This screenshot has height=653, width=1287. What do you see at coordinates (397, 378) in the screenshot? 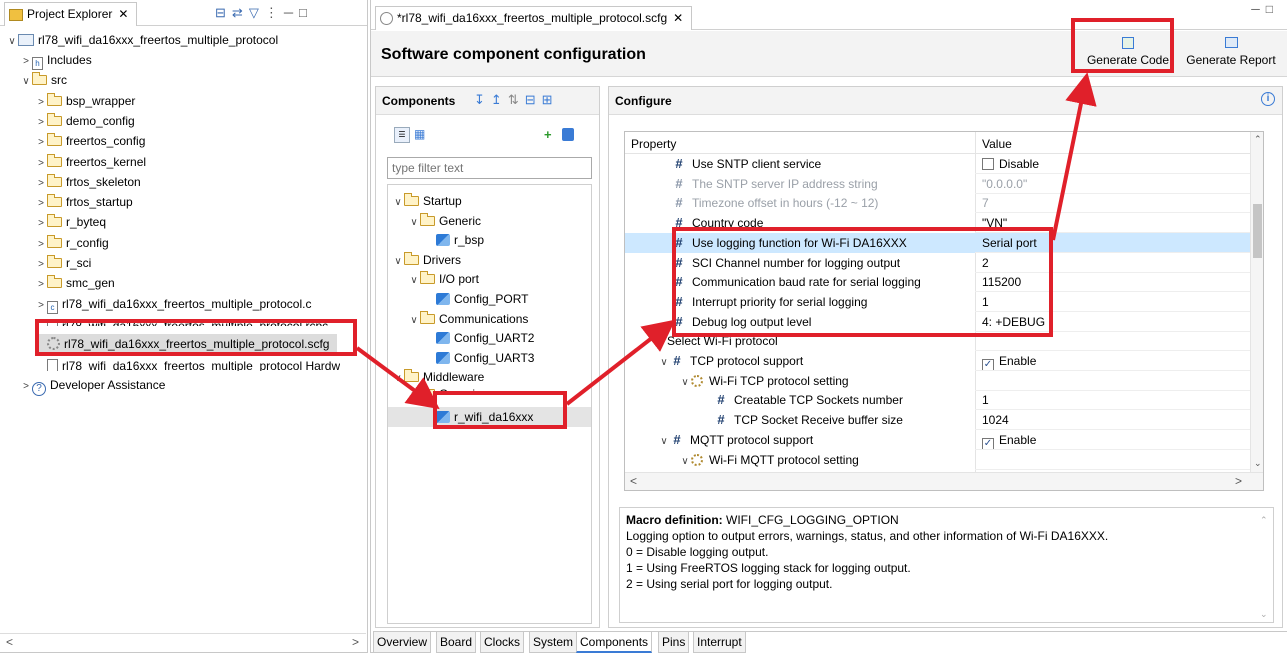
I see `arrow-file-to-component` at bounding box center [397, 378].